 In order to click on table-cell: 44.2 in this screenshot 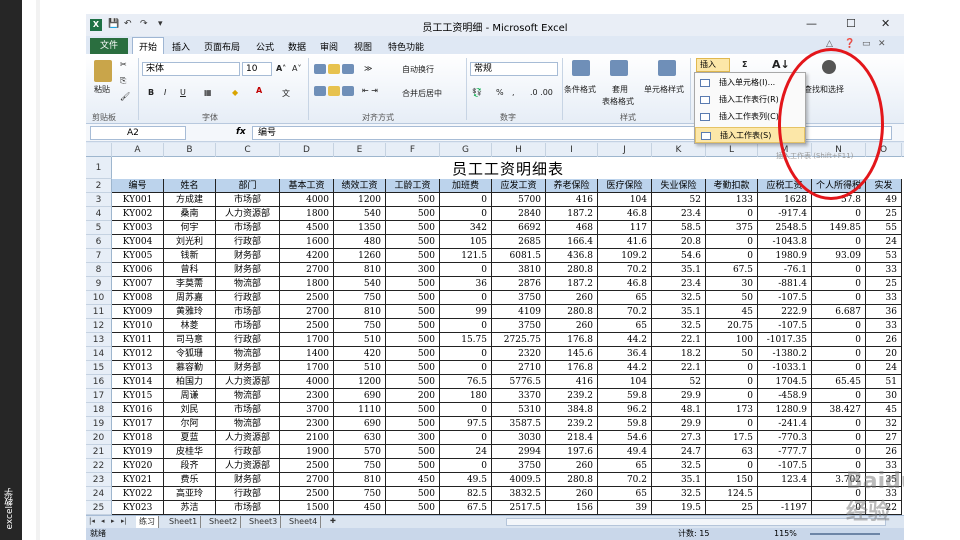, I will do `click(625, 368)`.